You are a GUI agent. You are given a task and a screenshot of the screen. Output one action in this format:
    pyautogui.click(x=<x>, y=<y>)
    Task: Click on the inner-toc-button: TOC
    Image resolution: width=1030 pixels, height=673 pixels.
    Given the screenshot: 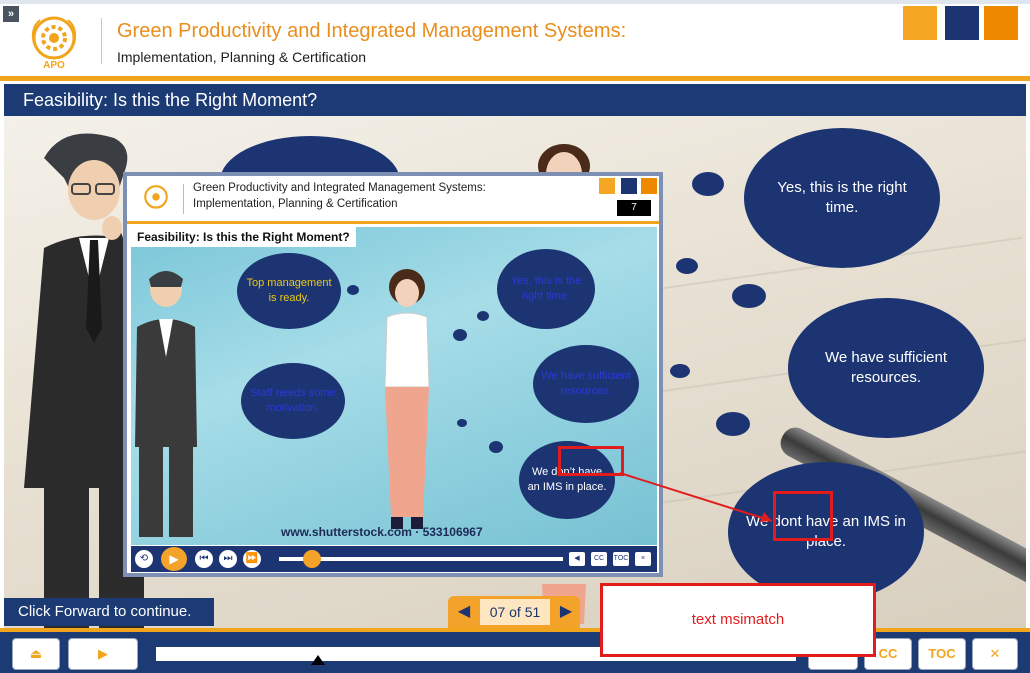 What is the action you would take?
    pyautogui.click(x=621, y=559)
    